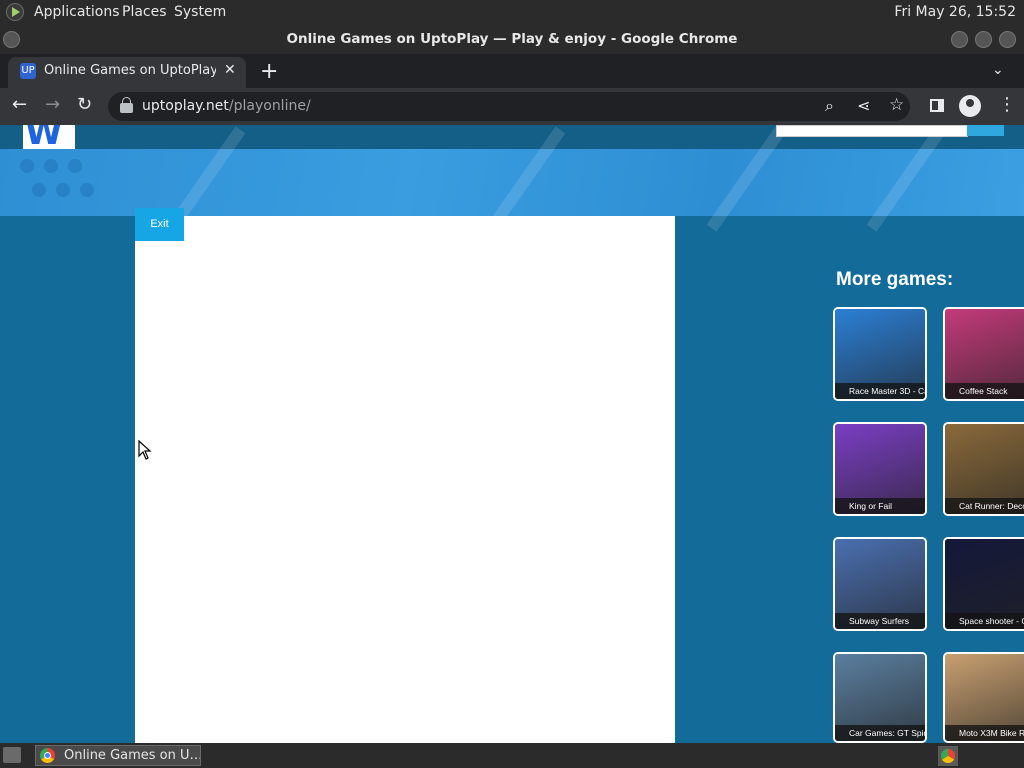  I want to click on game-card: Car Games: GT Spider, so click(880, 697).